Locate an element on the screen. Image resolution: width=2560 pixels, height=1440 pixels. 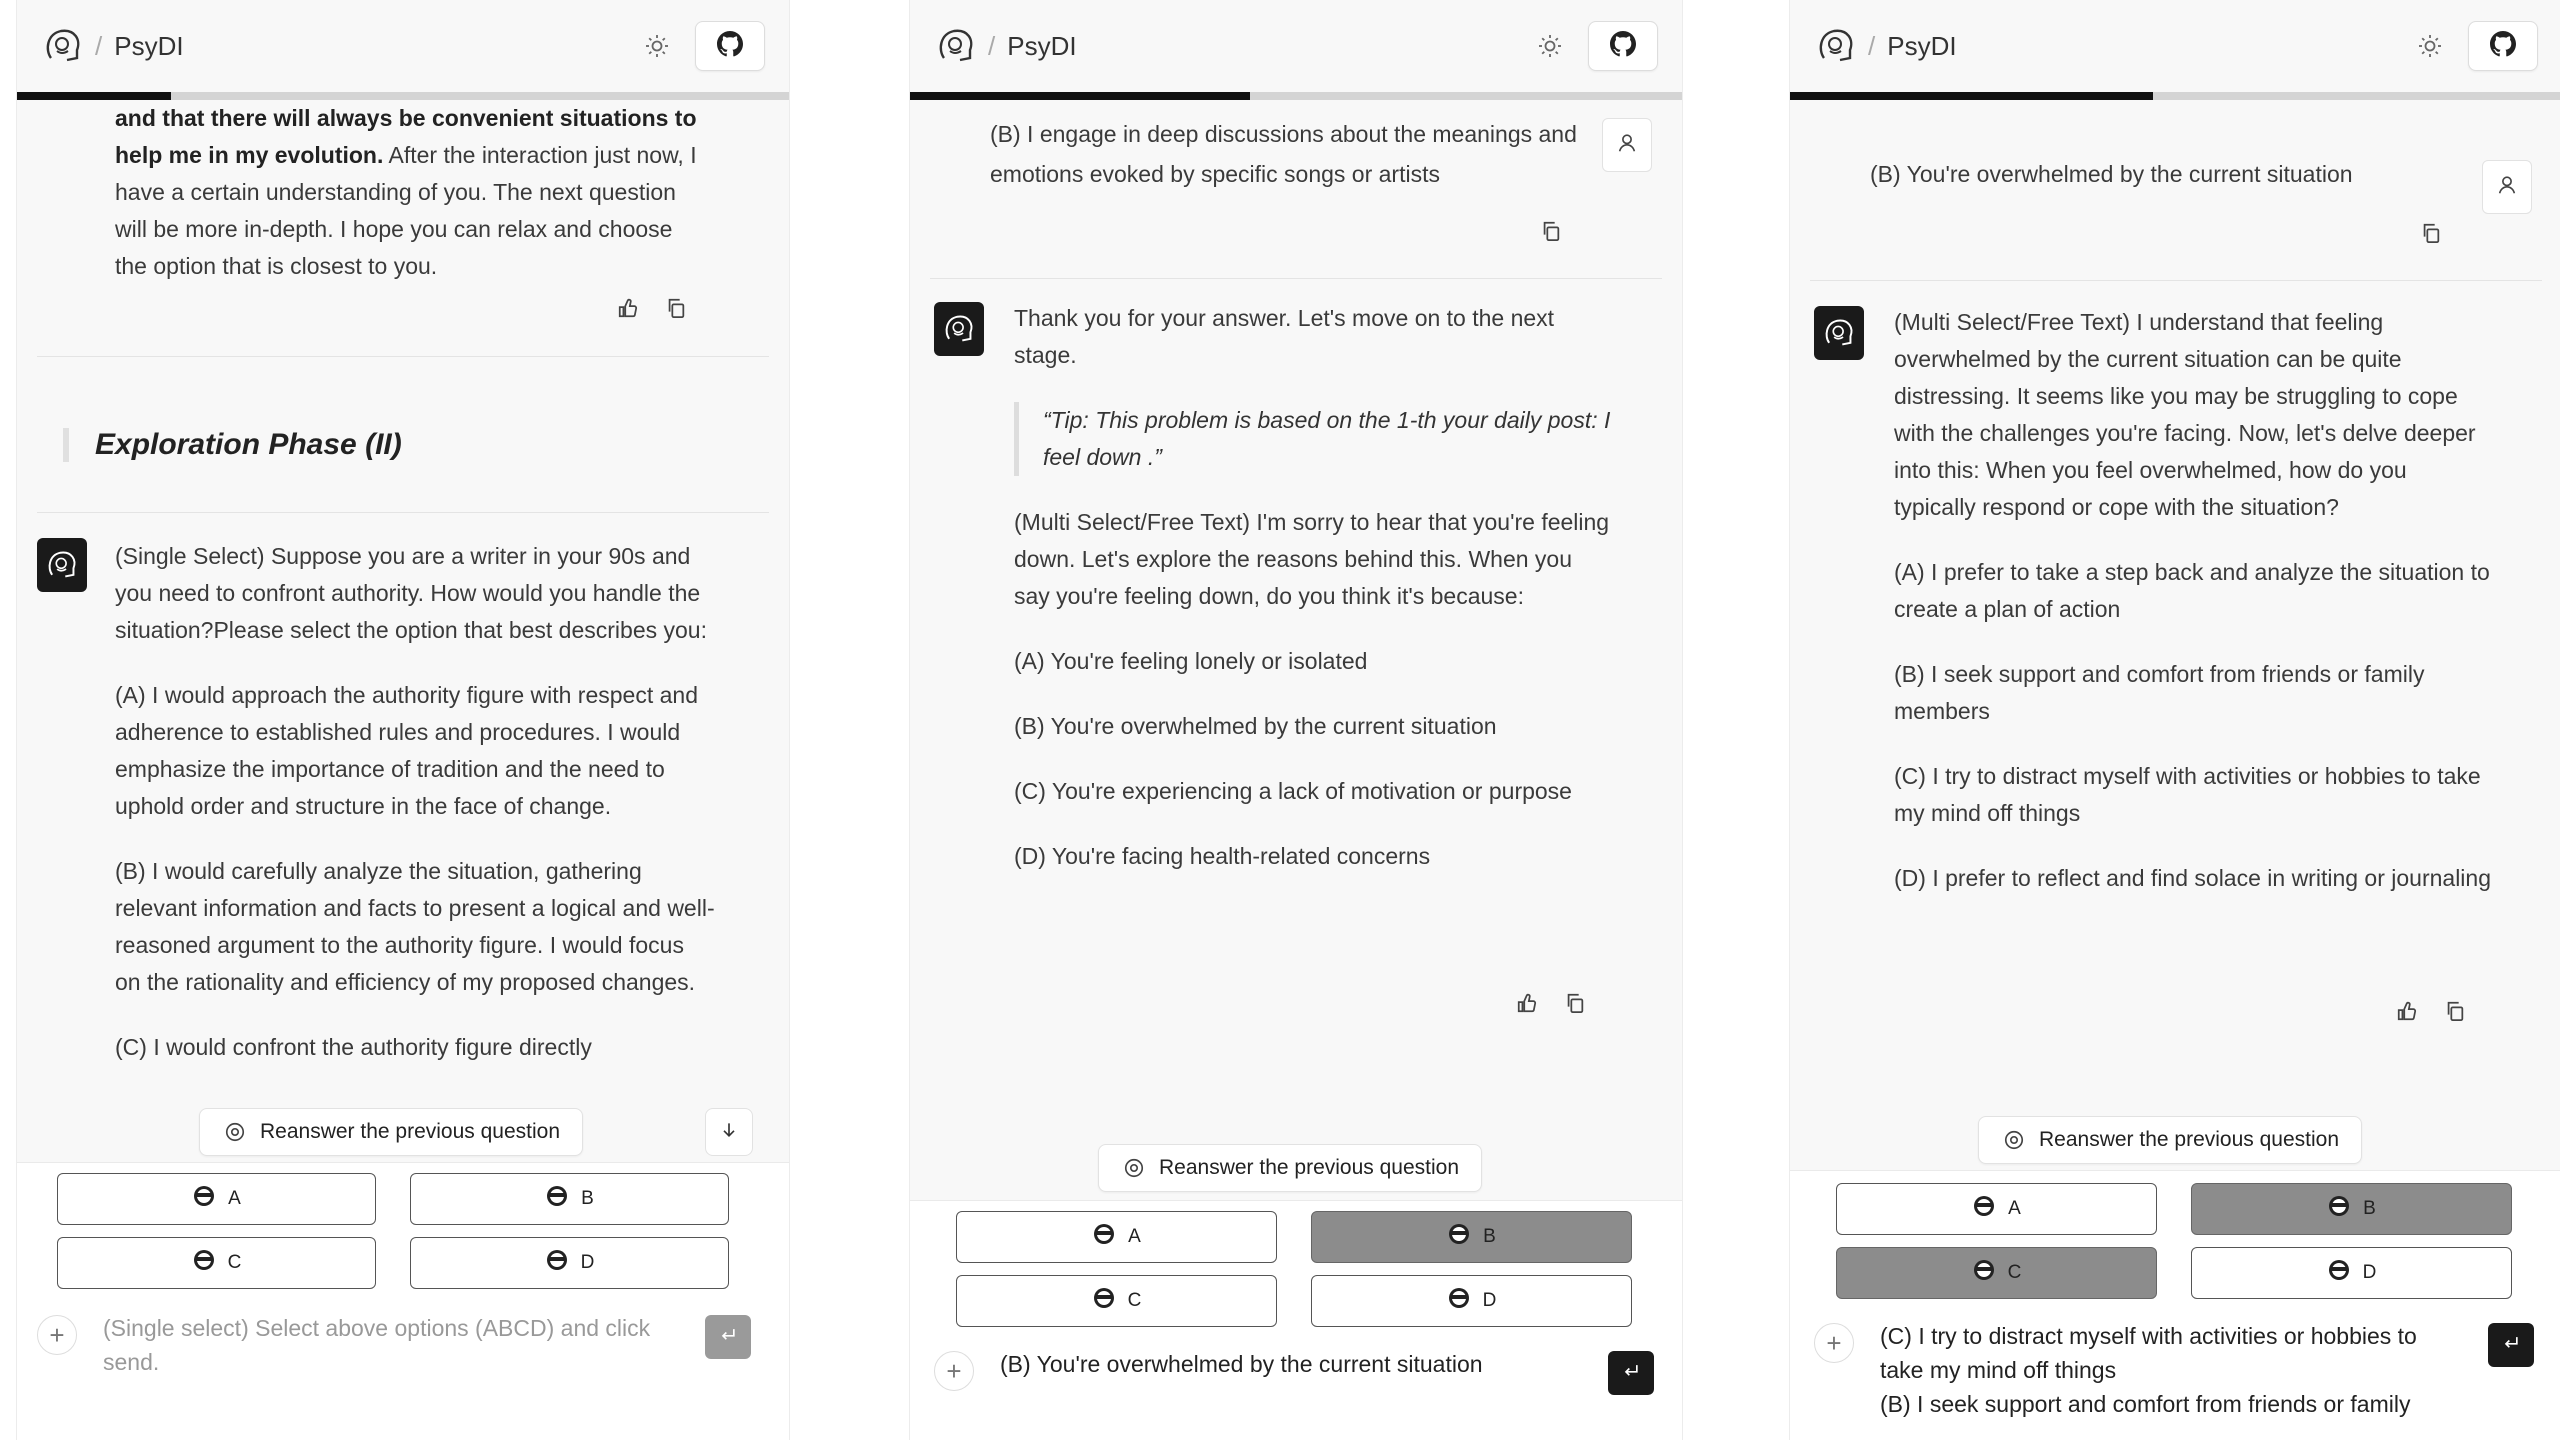
choice-grid: A B C D is located at coordinates (2174, 1241).